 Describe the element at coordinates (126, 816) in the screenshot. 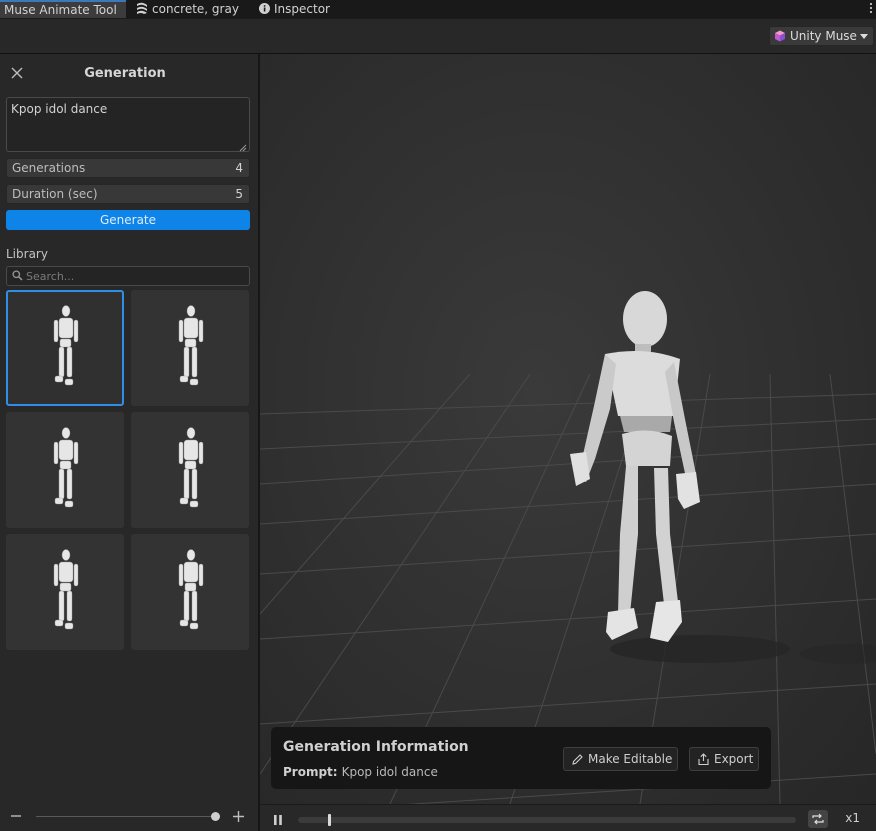

I see `zoom-slider-track` at that location.